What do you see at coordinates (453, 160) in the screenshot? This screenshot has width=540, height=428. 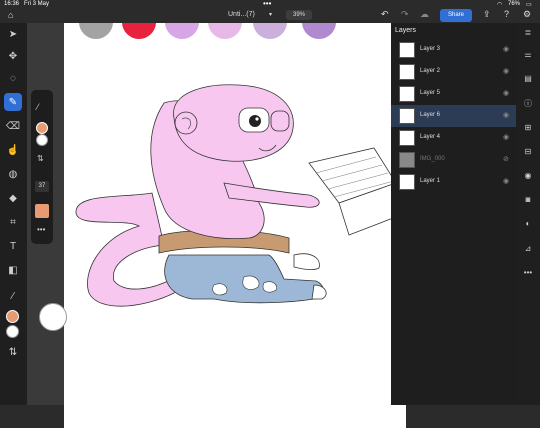 I see `layer-row-img-000: IMG_000 ⊘` at bounding box center [453, 160].